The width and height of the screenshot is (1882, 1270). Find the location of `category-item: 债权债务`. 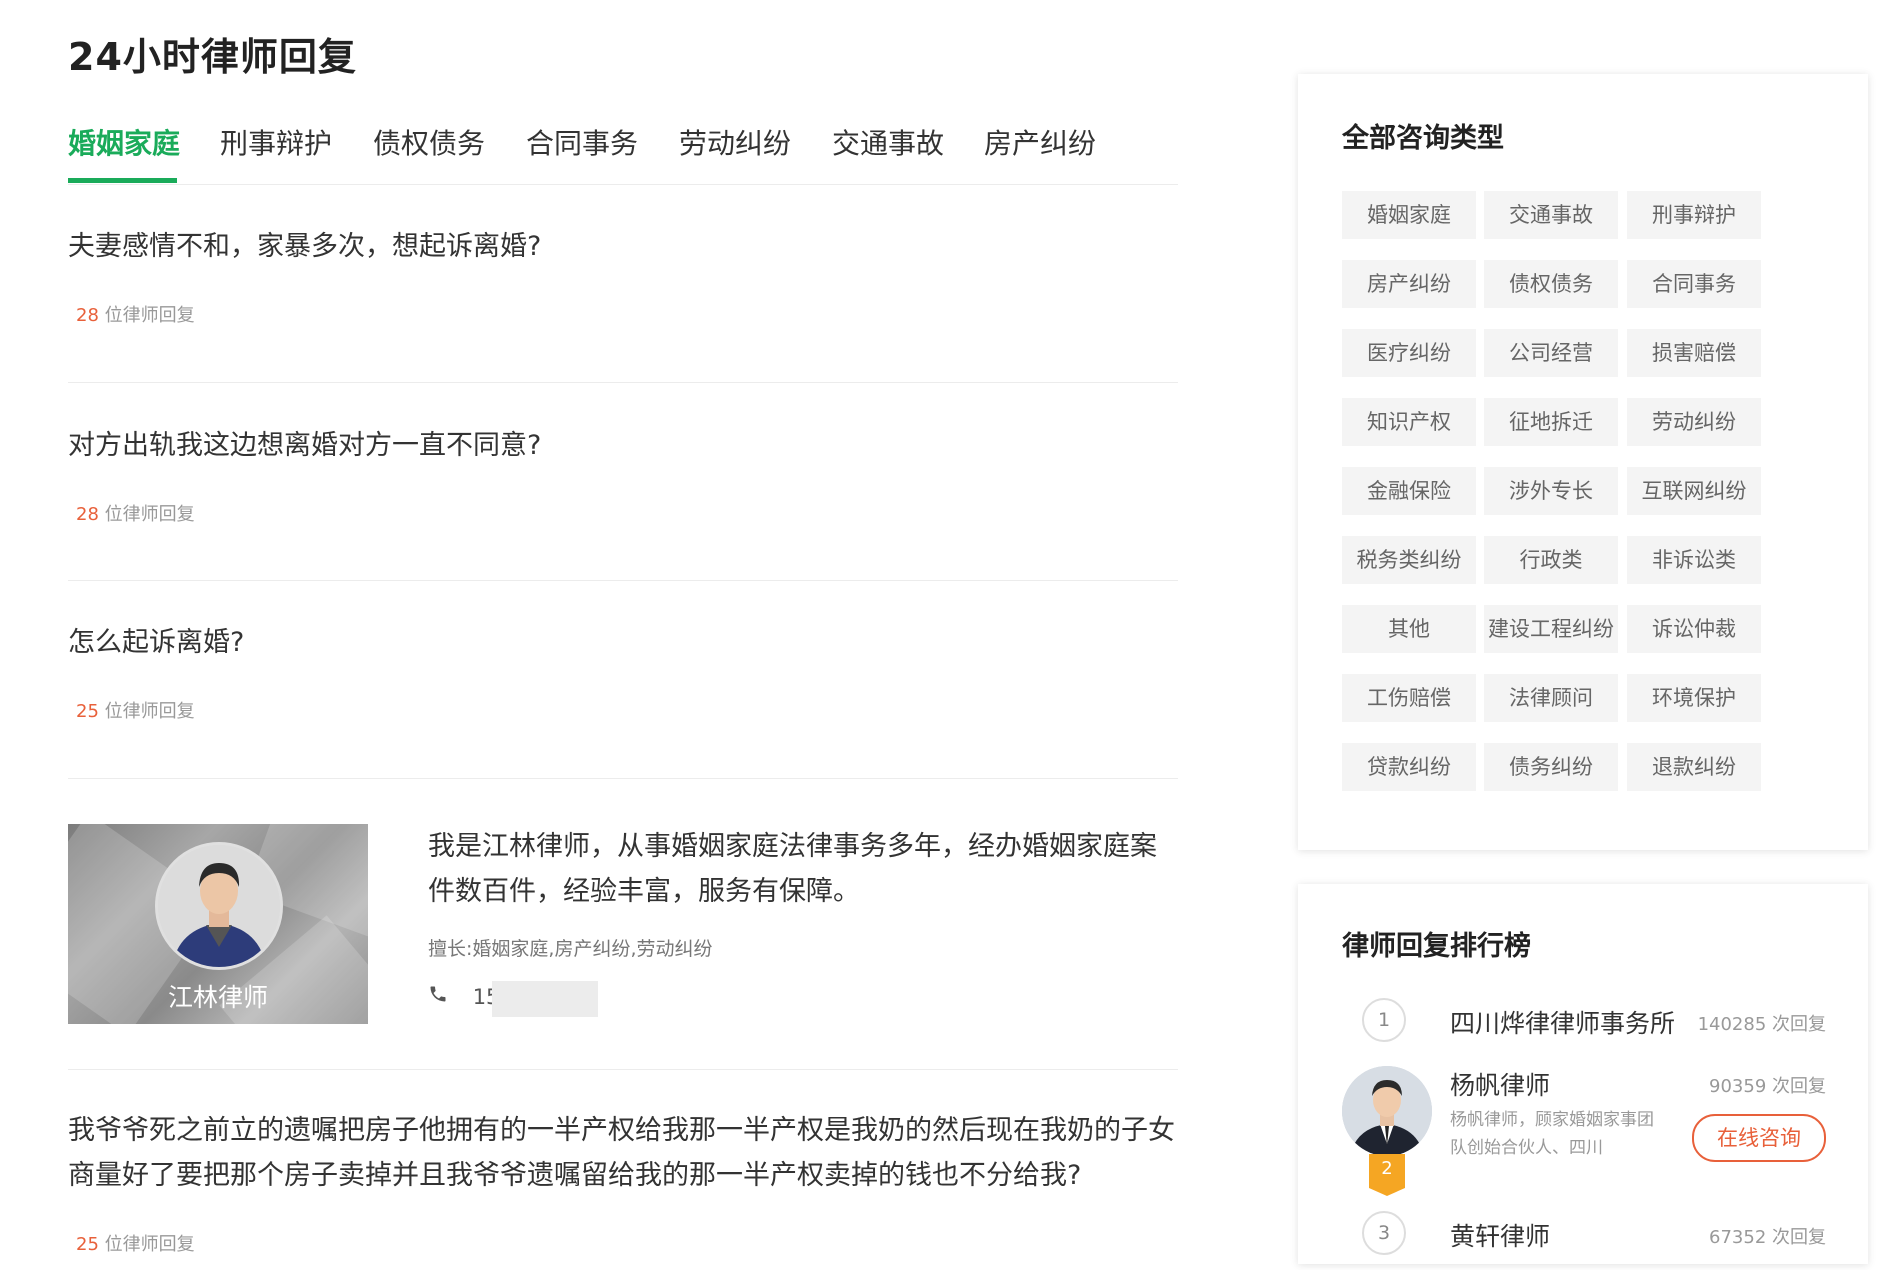

category-item: 债权债务 is located at coordinates (1551, 284).